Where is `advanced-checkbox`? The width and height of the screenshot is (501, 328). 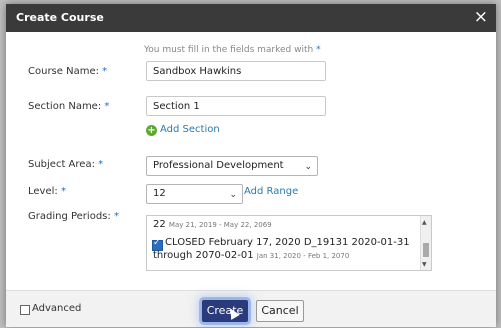
advanced-checkbox is located at coordinates (25, 310).